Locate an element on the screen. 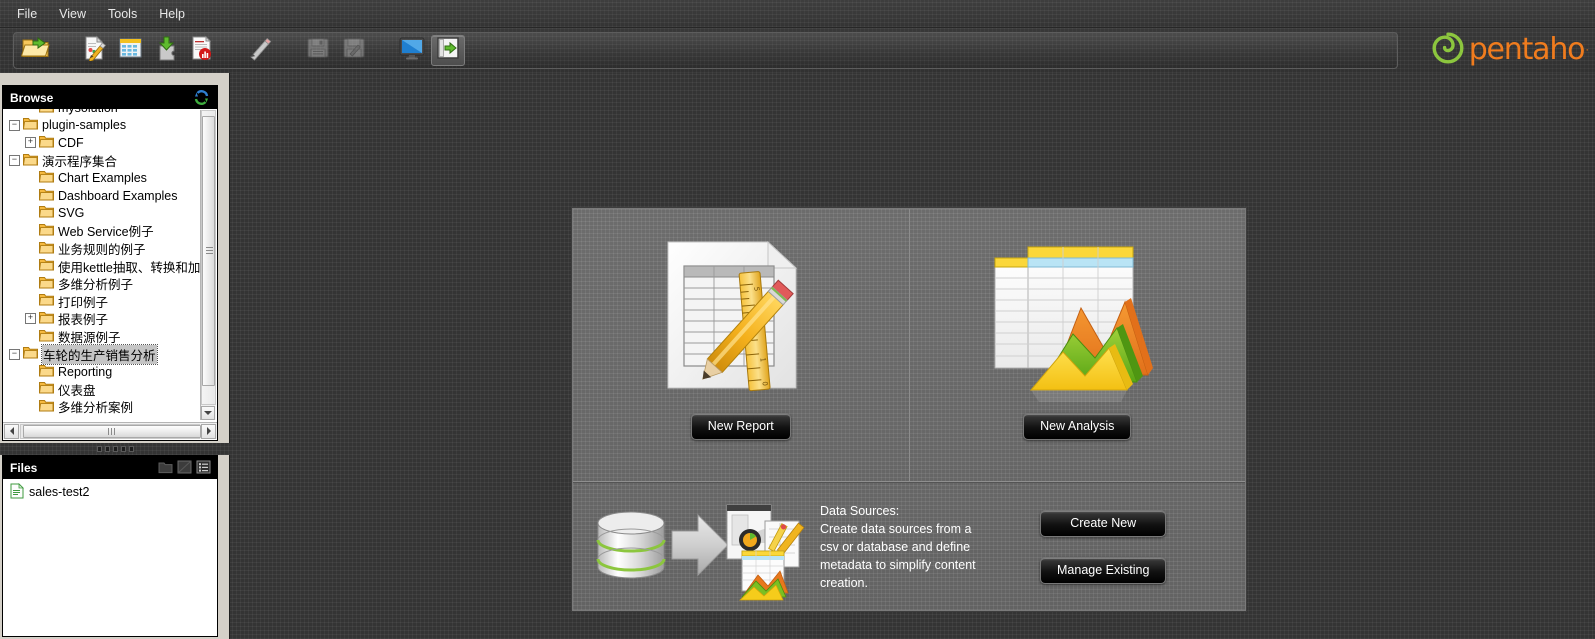  refresh-icon is located at coordinates (201, 100).